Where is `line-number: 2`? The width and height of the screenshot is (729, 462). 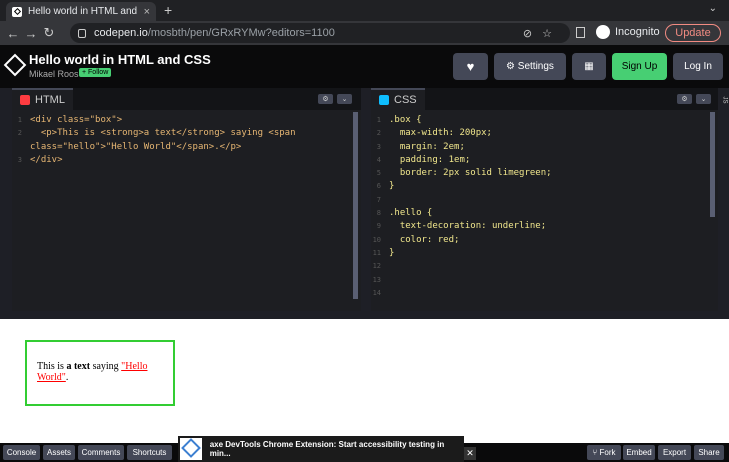 line-number: 2 is located at coordinates (19, 133).